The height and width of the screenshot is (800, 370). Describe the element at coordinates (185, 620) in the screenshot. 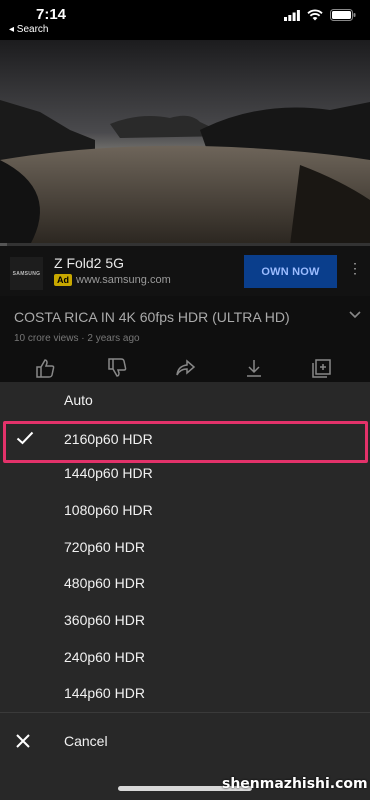

I see `quality-option-360p60-hdr: 360p60 HDR` at that location.